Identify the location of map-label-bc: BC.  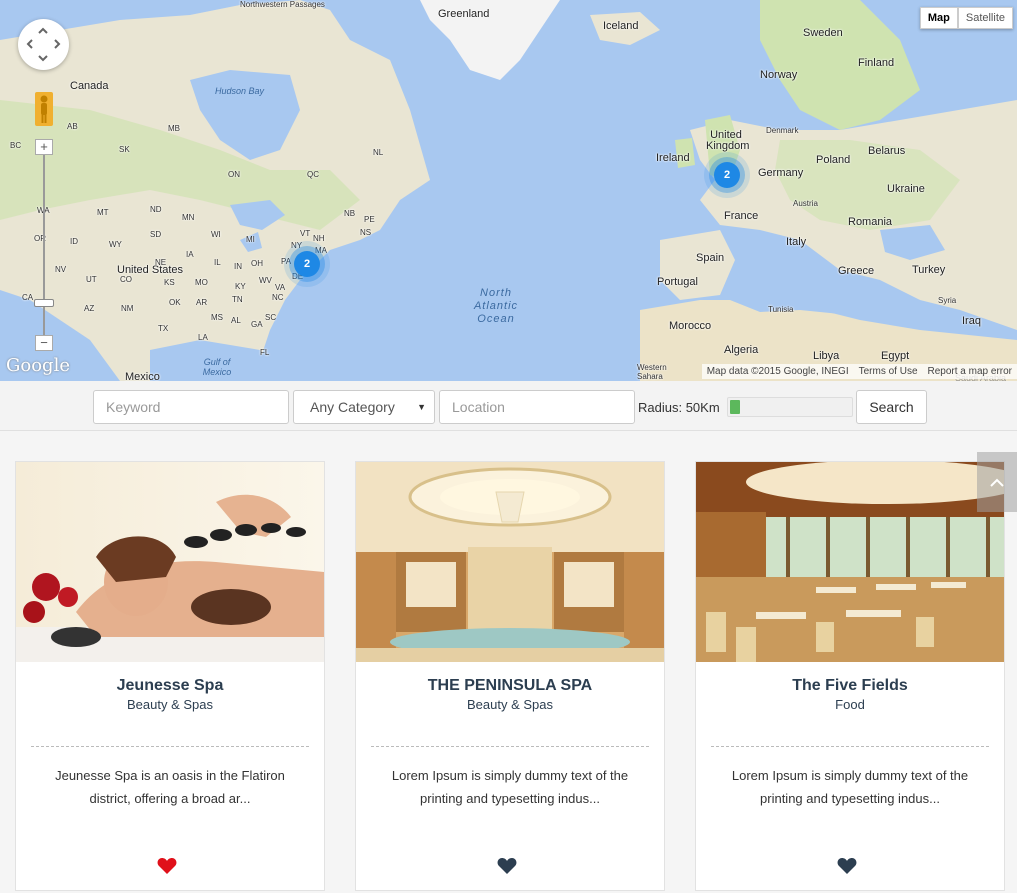
(16, 145).